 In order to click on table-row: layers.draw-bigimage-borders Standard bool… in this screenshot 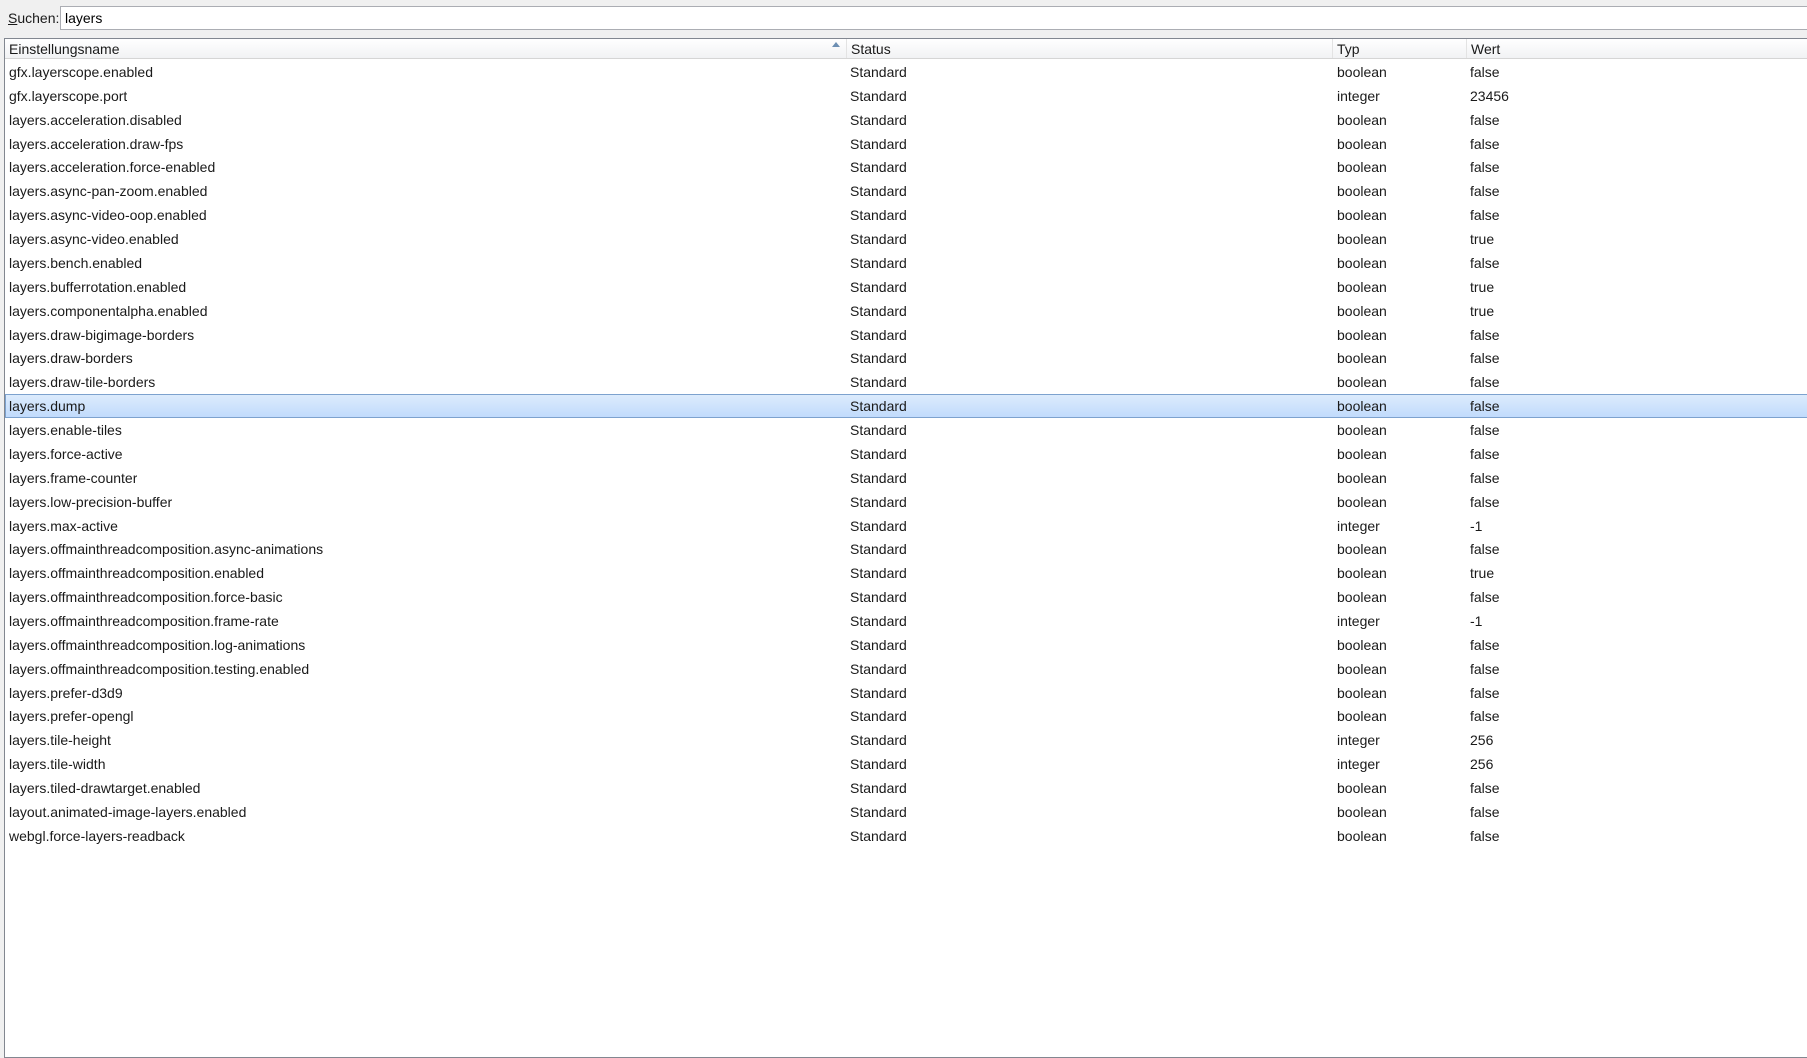, I will do `click(906, 335)`.